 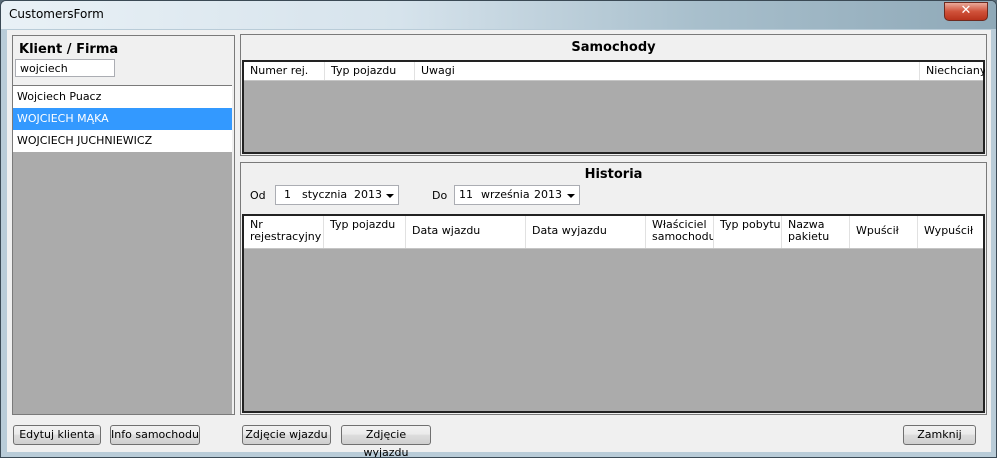 I want to click on window-title: CustomersForm, so click(x=56, y=14).